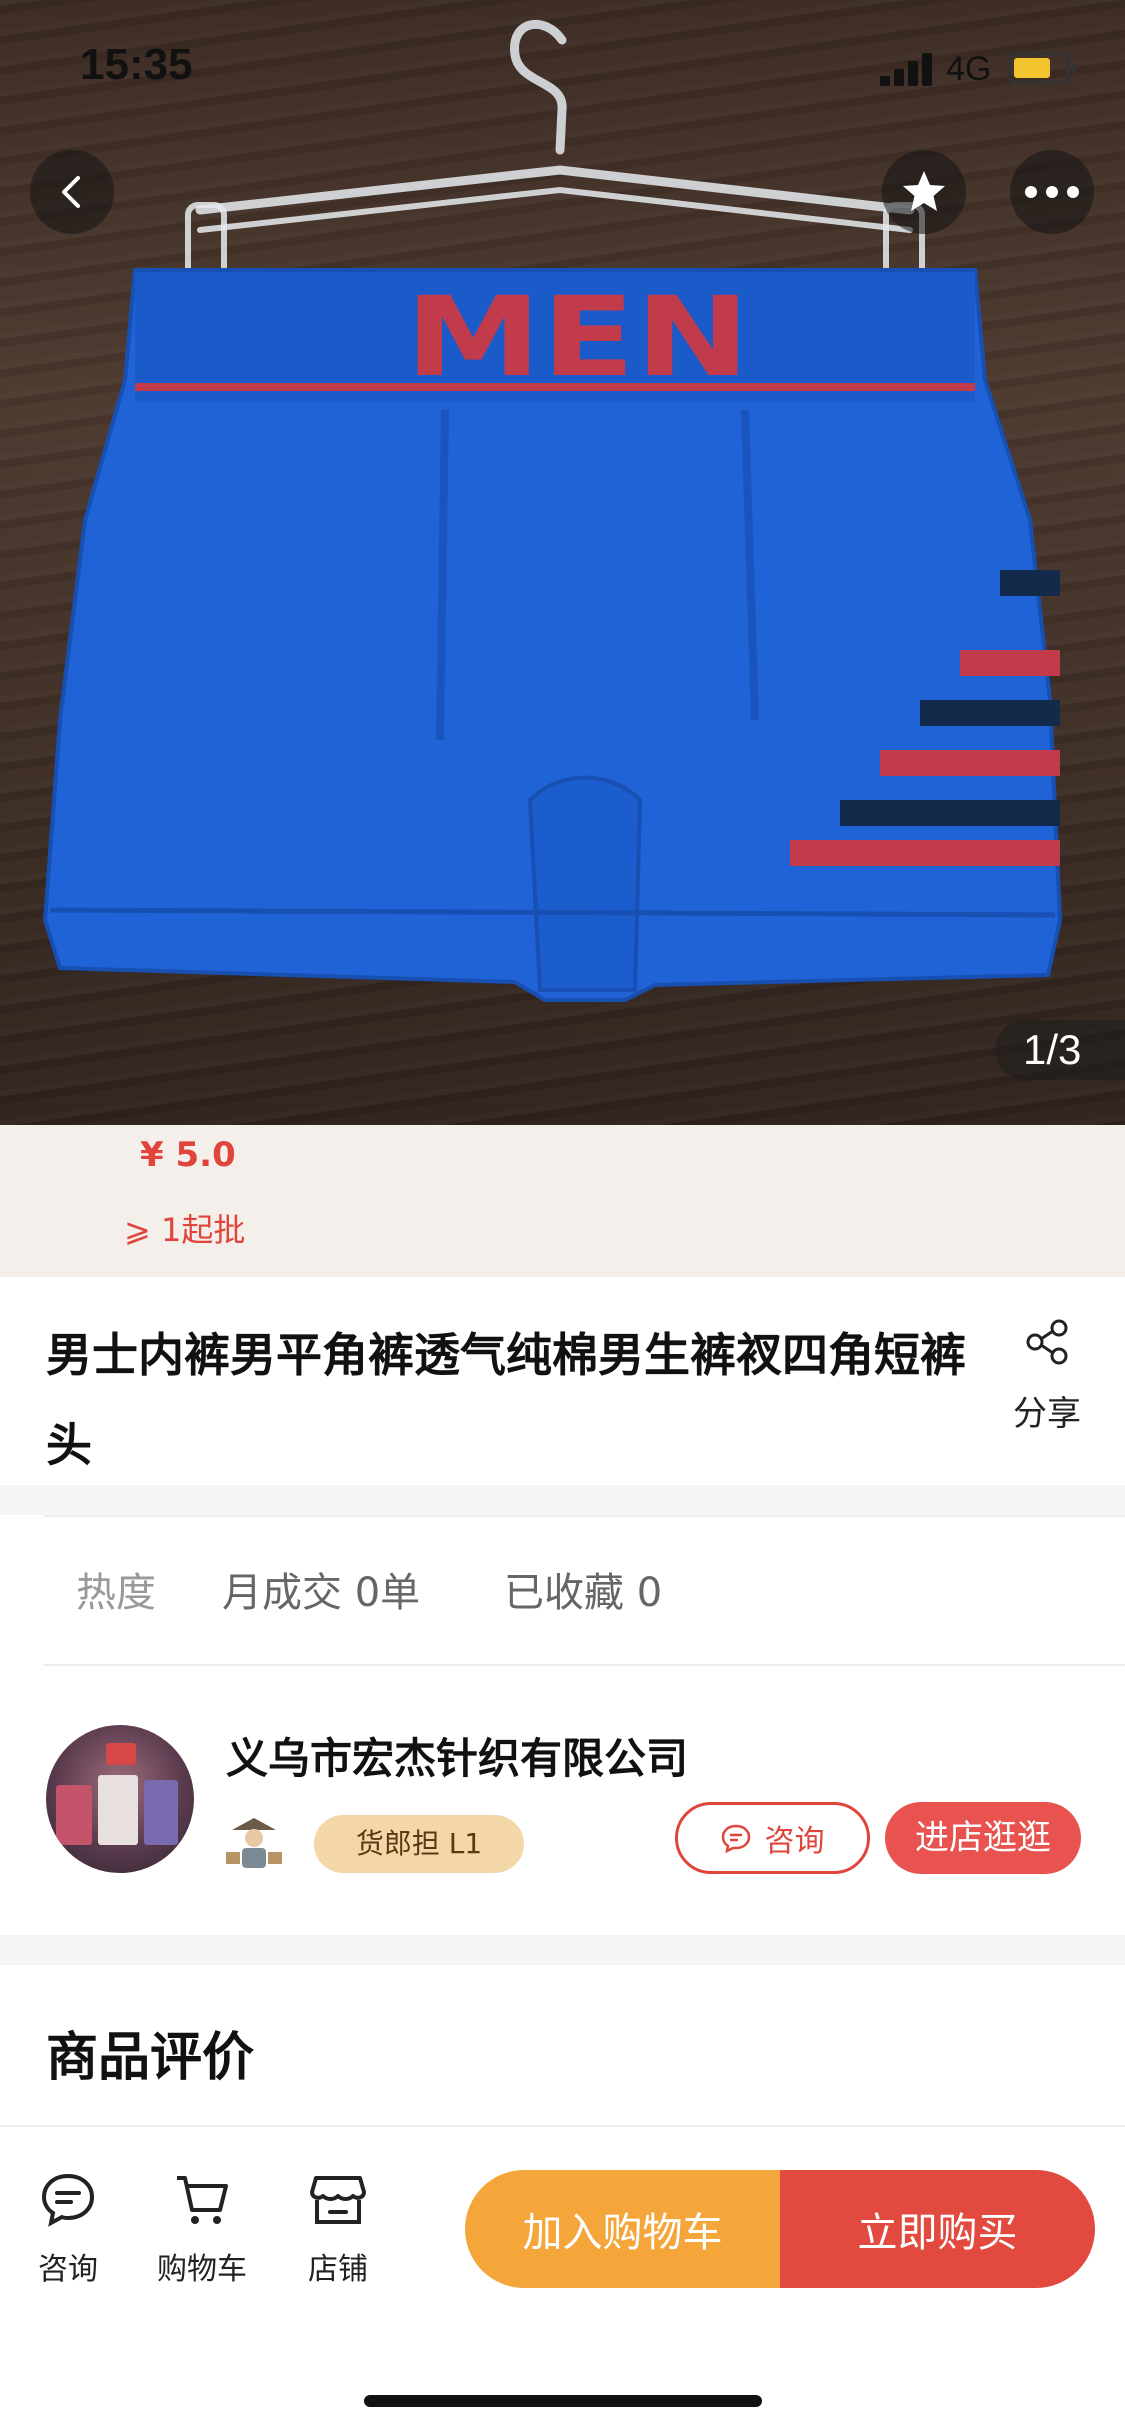  Describe the element at coordinates (622, 2229) in the screenshot. I see `add-to-cart-button: 加入购物车` at that location.